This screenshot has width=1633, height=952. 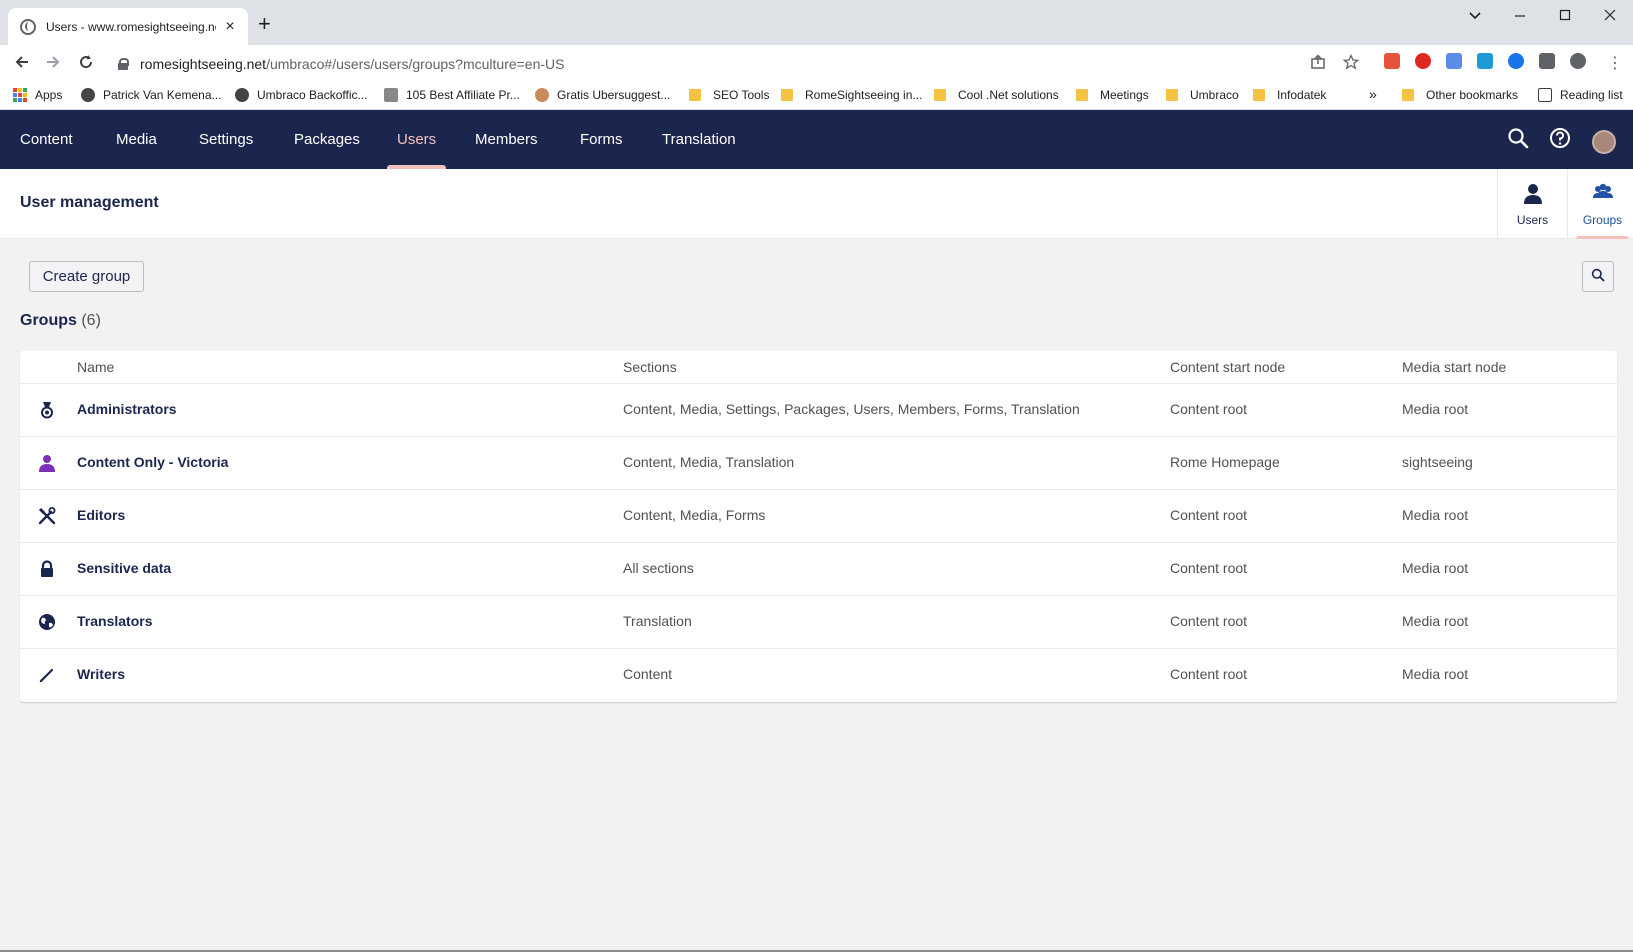 What do you see at coordinates (127, 409) in the screenshot?
I see `group-name: Administrators` at bounding box center [127, 409].